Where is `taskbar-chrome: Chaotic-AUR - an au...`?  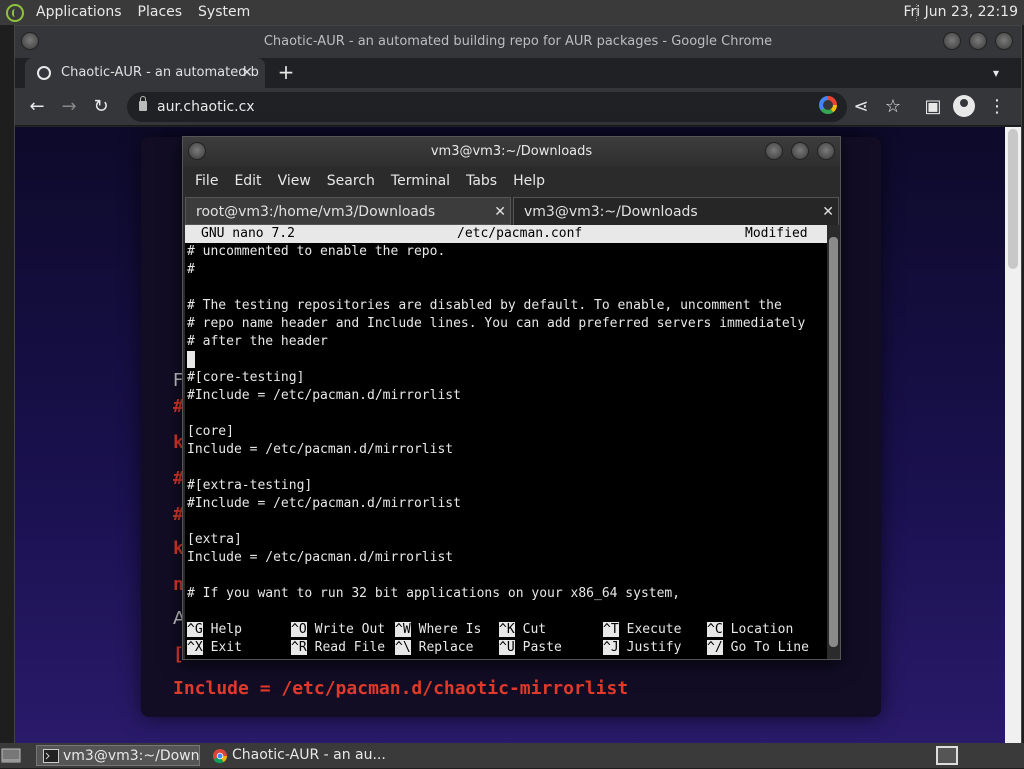
taskbar-chrome: Chaotic-AUR - an au... is located at coordinates (301, 755).